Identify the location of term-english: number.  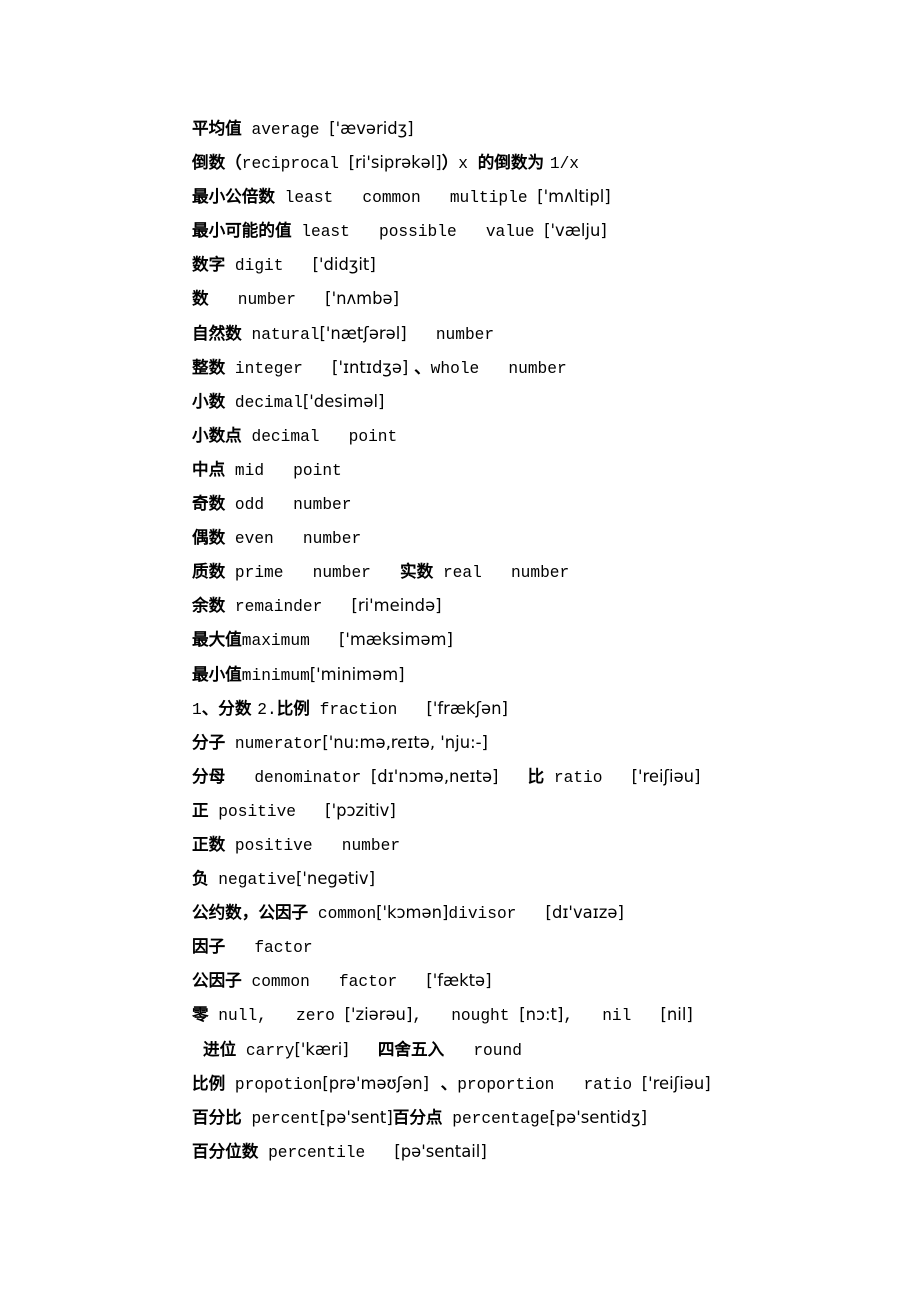
(267, 300).